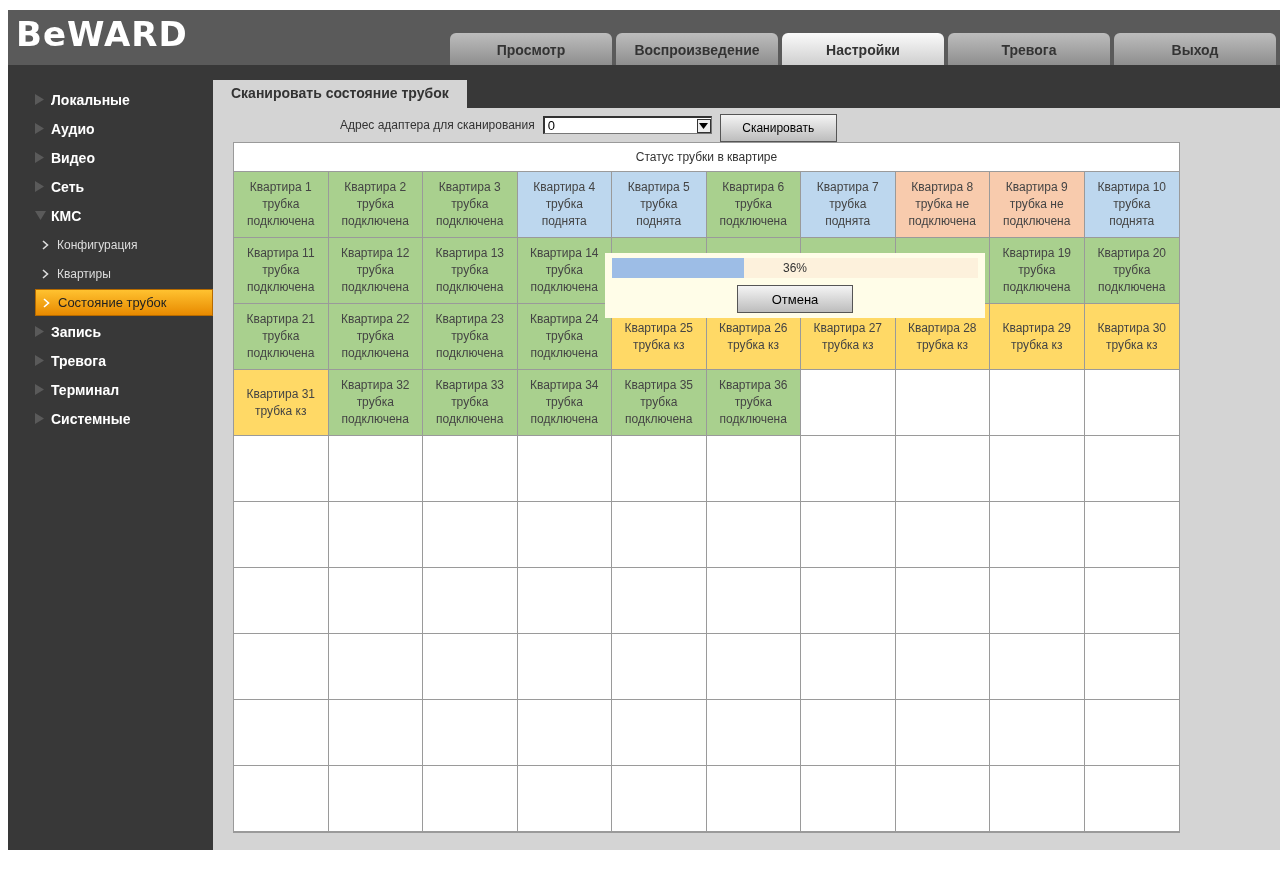 This screenshot has height=878, width=1280. I want to click on table-cell: Квартира 13 трубка подключена, so click(470, 271).